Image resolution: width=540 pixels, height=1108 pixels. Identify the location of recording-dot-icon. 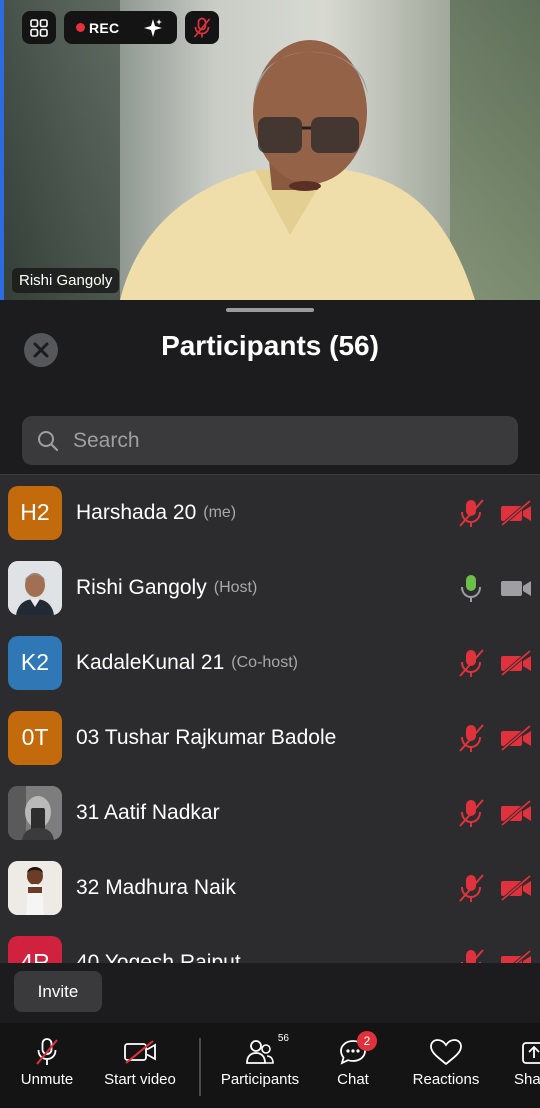
(80, 27).